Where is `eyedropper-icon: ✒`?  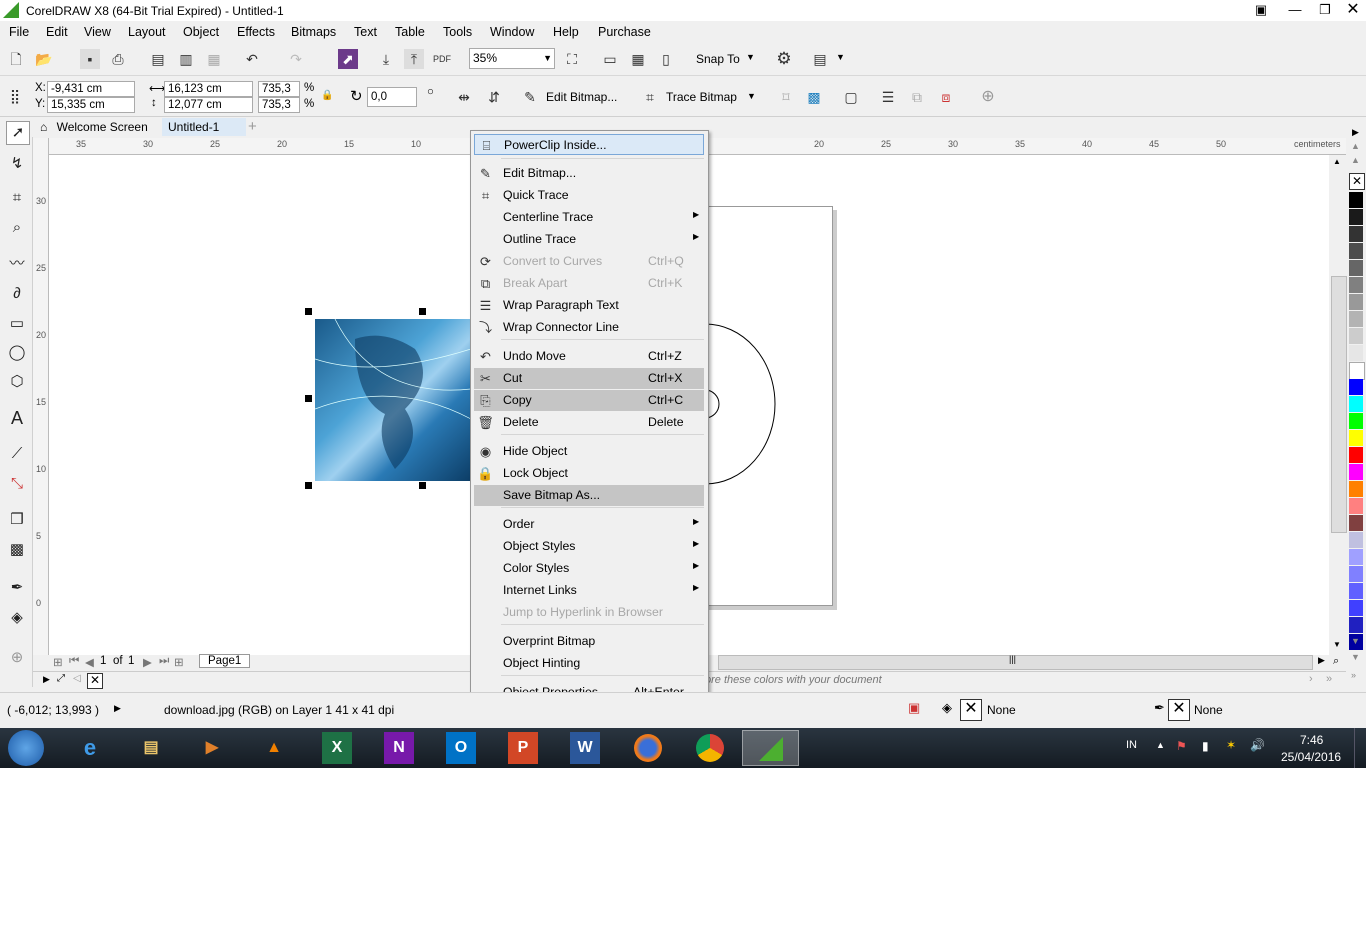 eyedropper-icon: ✒ is located at coordinates (17, 588).